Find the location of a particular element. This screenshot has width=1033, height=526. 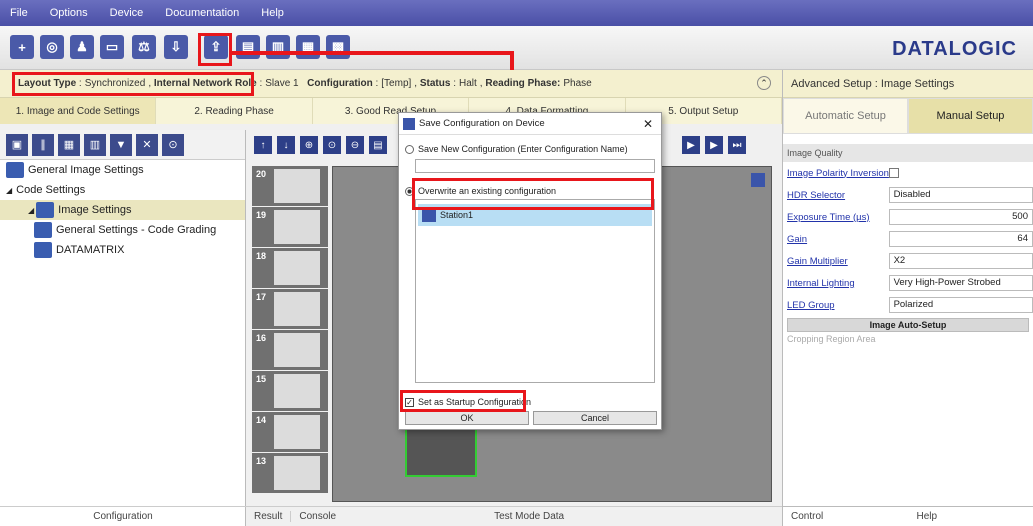

tree-general-settings-code-grading: General Settings - Code Grading is located at coordinates (122, 230).